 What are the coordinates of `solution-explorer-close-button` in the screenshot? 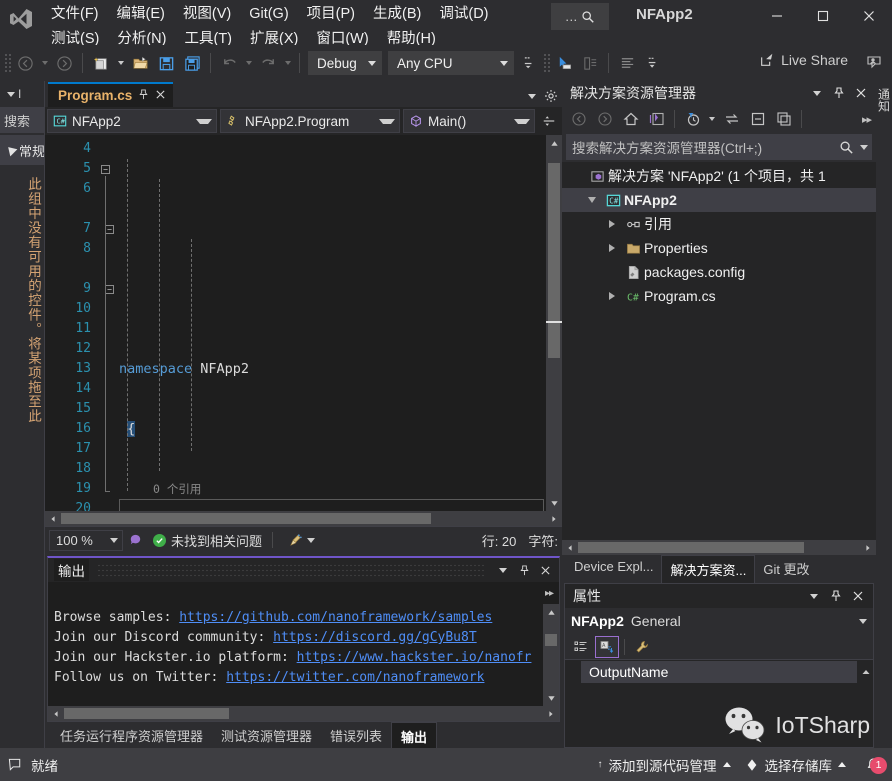 It's located at (861, 93).